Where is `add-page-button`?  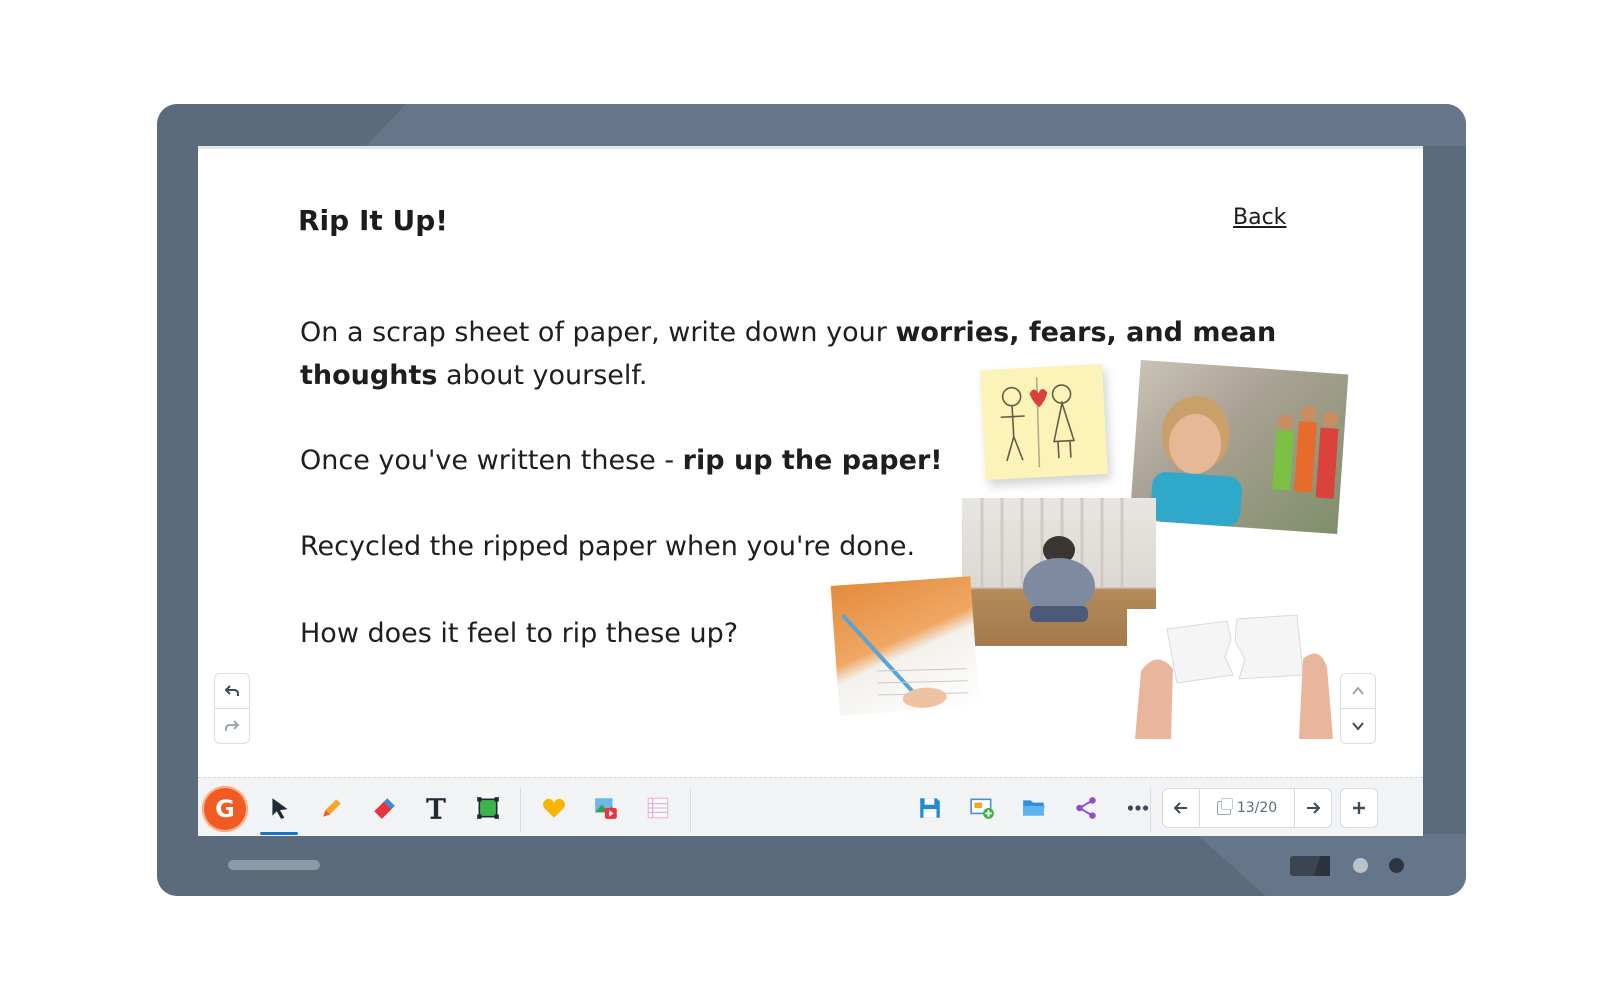 add-page-button is located at coordinates (1359, 808).